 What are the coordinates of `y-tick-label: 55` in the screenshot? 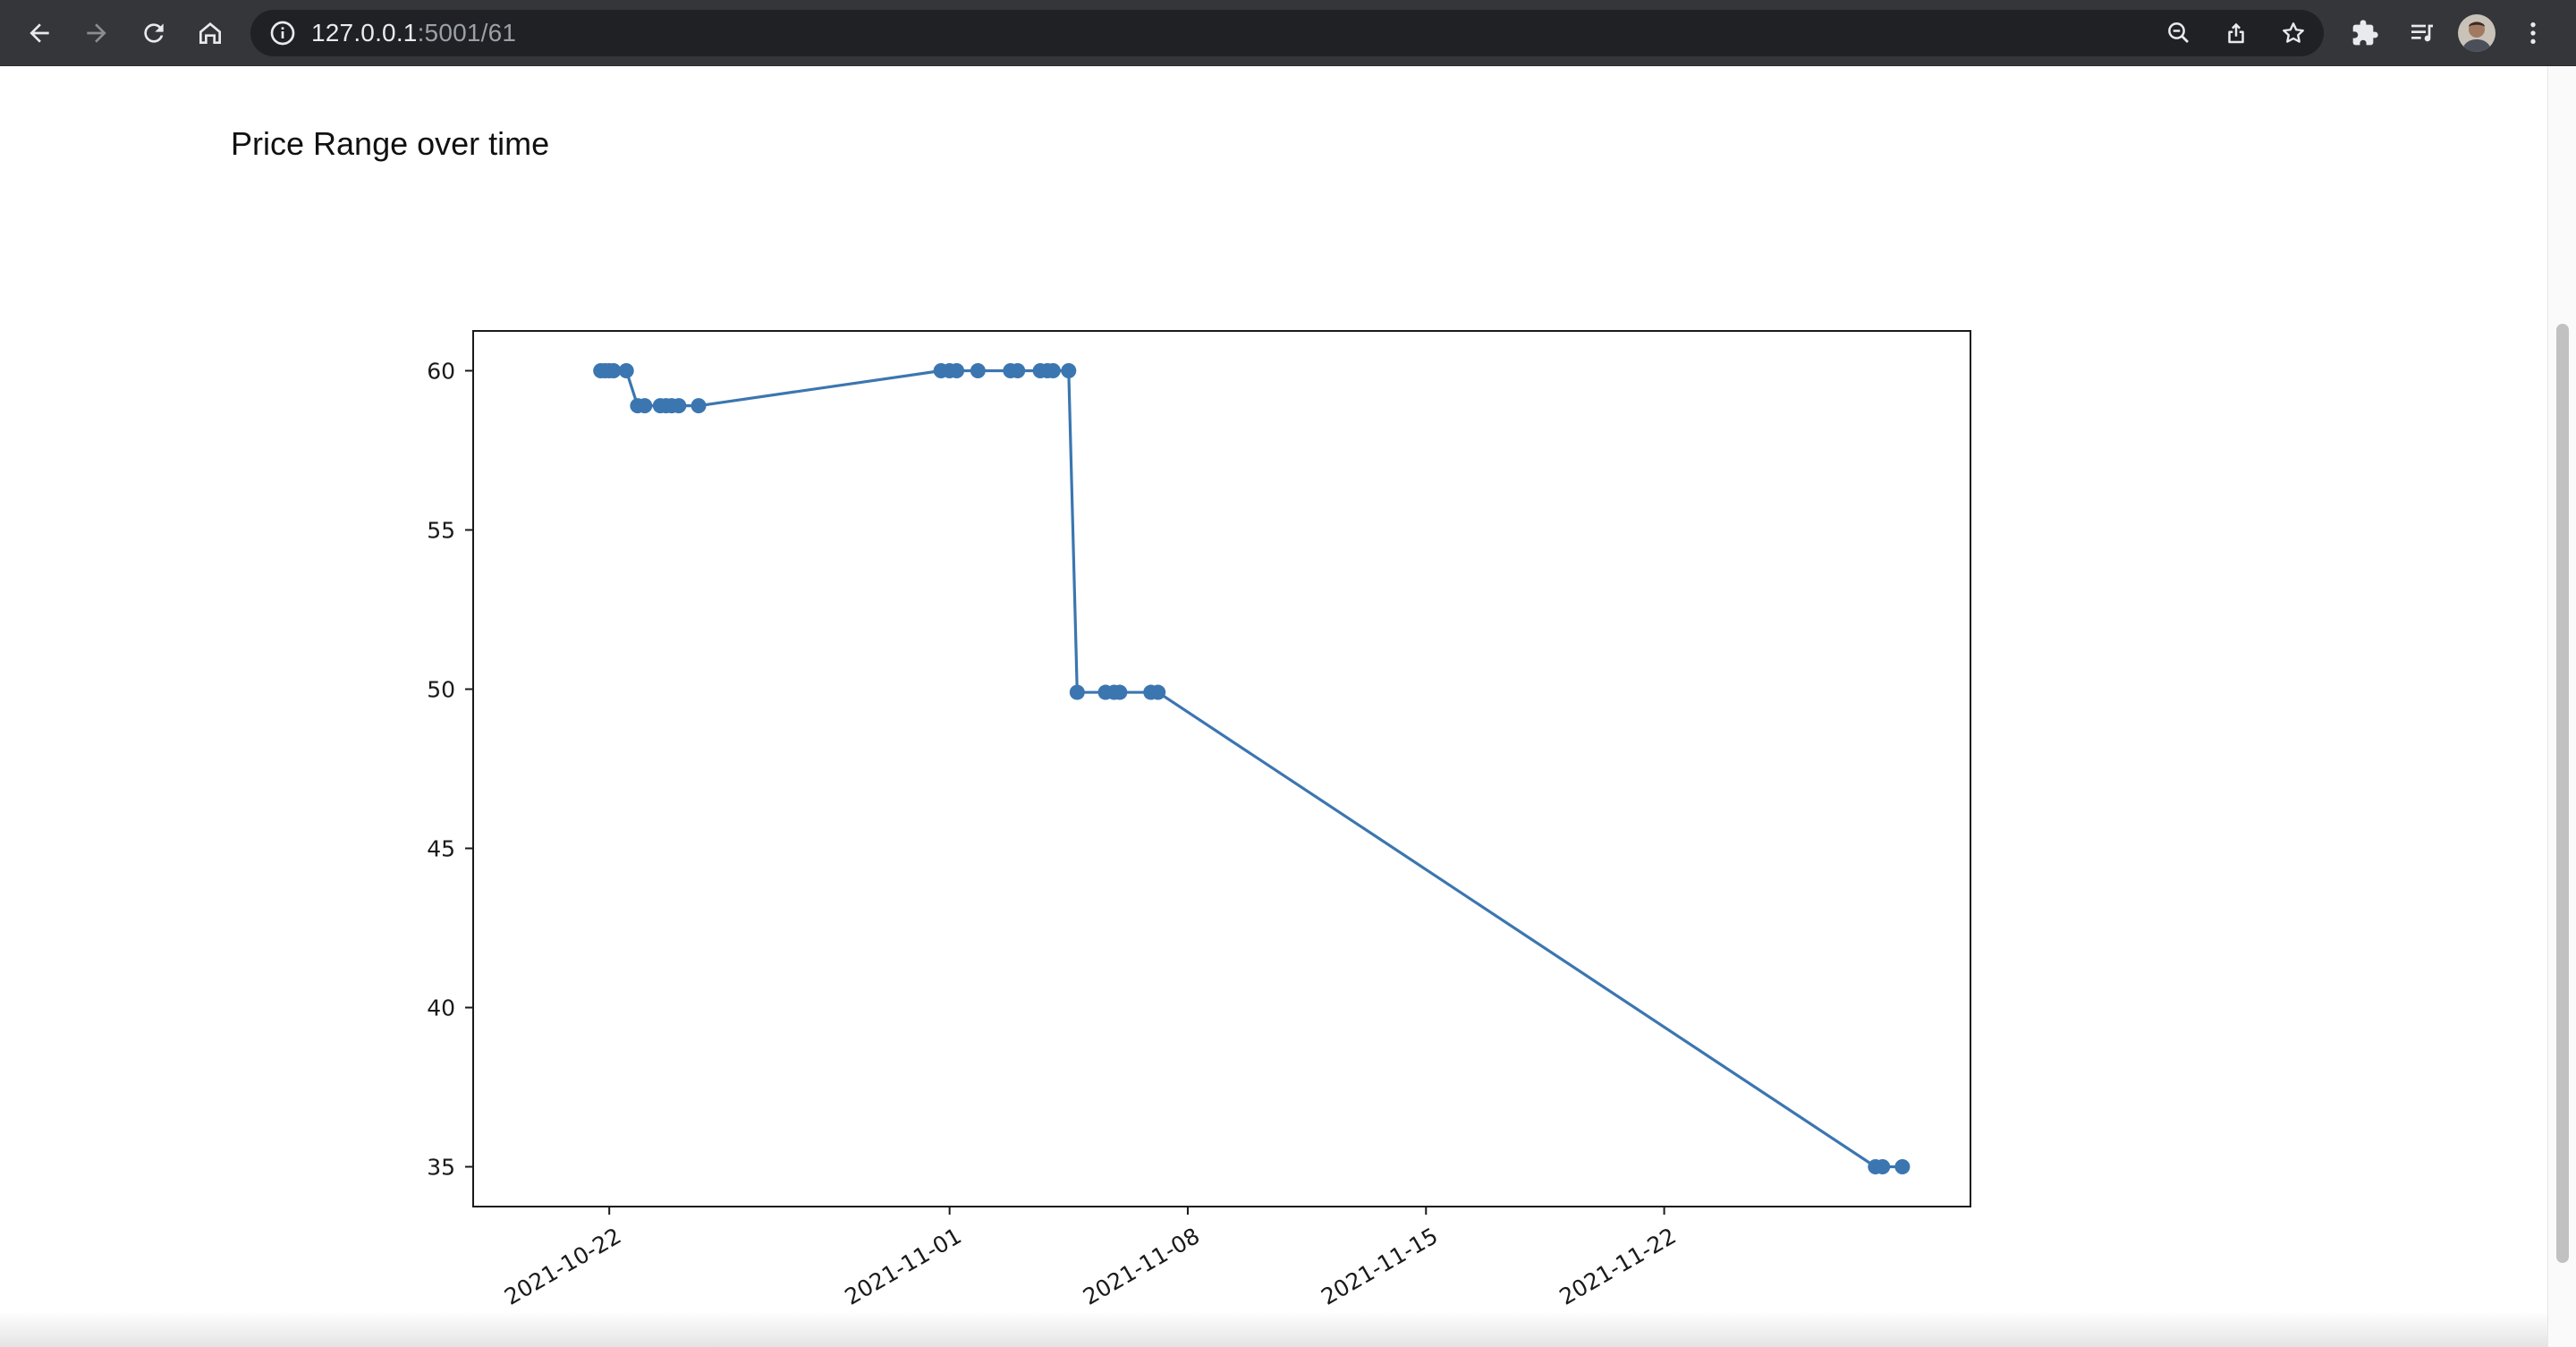 It's located at (441, 531).